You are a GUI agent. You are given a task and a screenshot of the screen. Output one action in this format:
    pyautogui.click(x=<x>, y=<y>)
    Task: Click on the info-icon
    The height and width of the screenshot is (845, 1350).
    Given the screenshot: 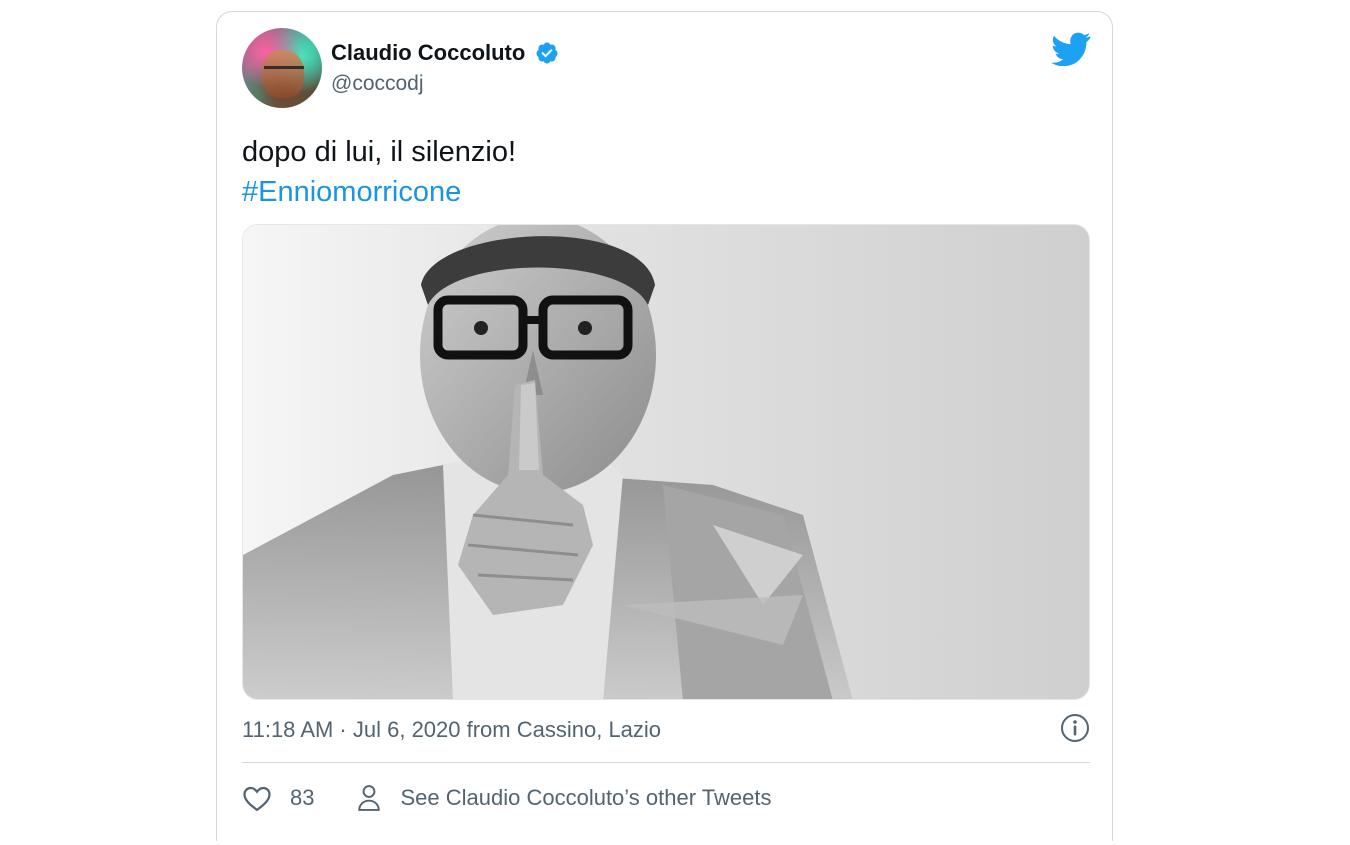 What is the action you would take?
    pyautogui.click(x=1075, y=728)
    